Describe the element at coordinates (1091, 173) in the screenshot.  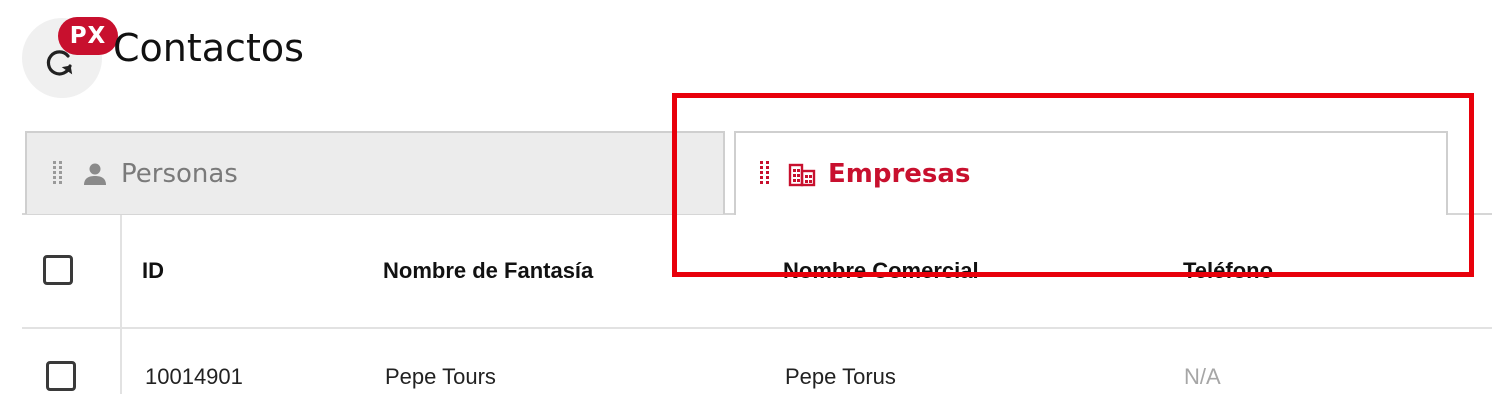
I see `tab-empresas: Empresas` at that location.